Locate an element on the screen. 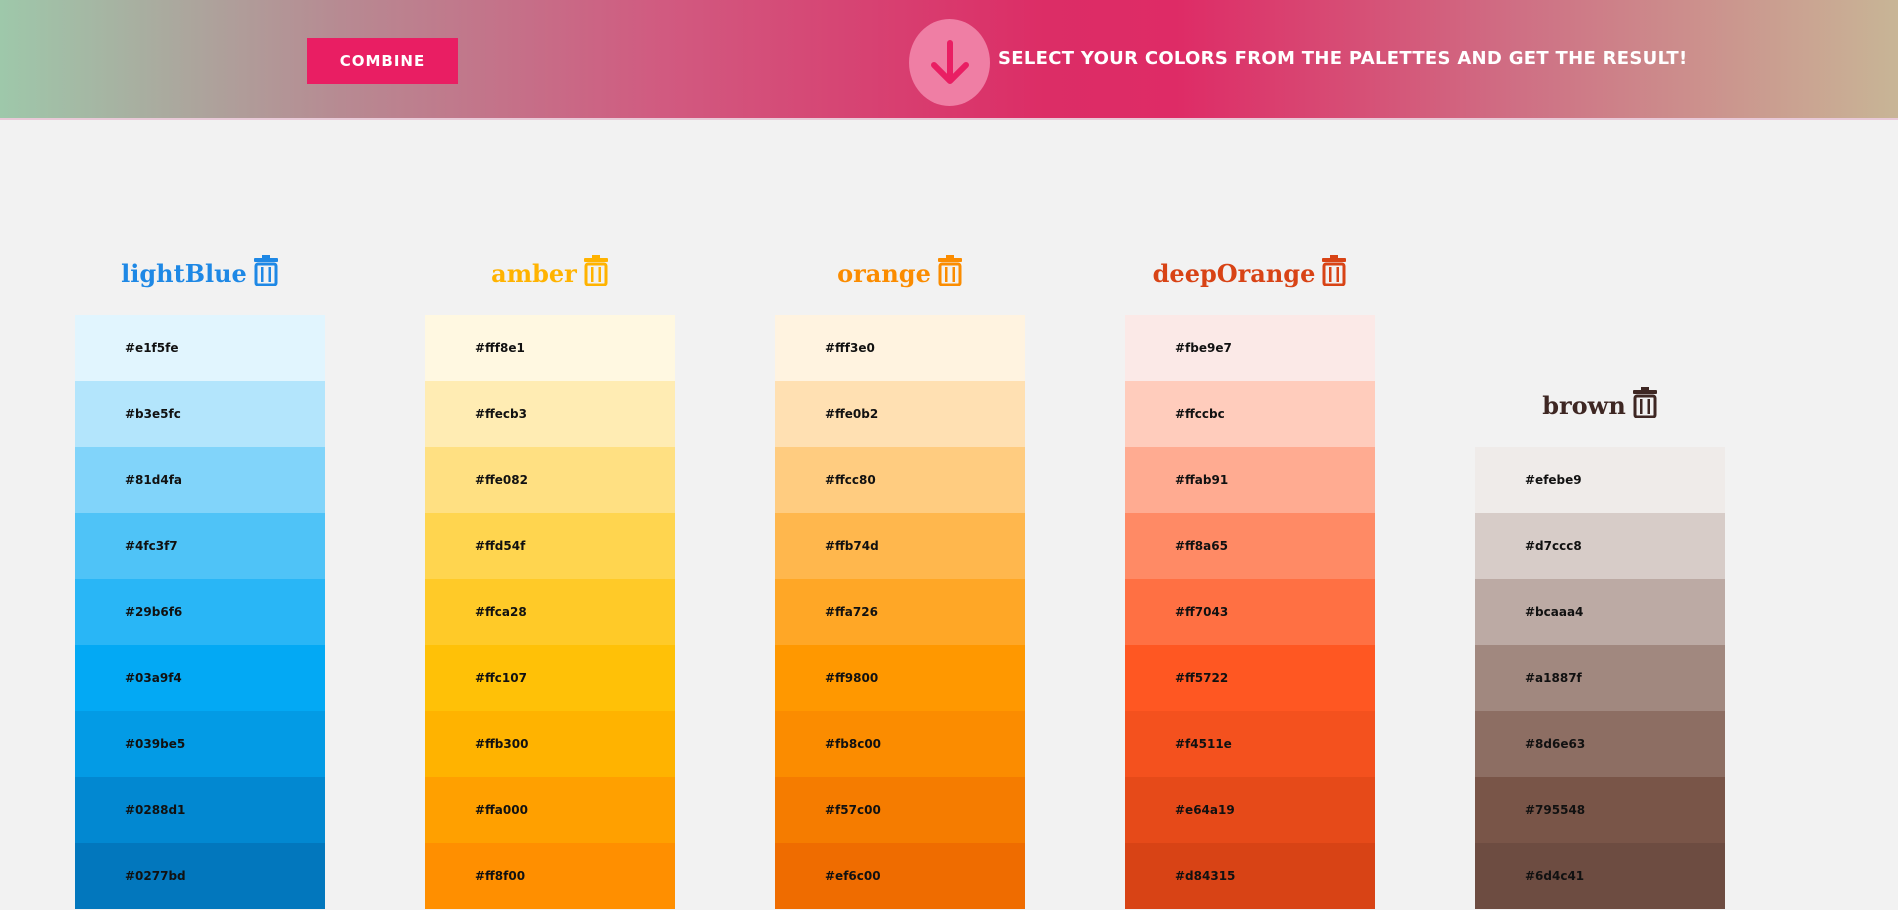  swatch-hex-label: #ffa000 is located at coordinates (501, 810).